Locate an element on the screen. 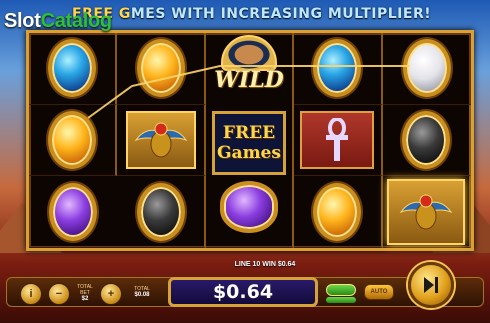  total-bet-label: TOTAL BET is located at coordinates (85, 290).